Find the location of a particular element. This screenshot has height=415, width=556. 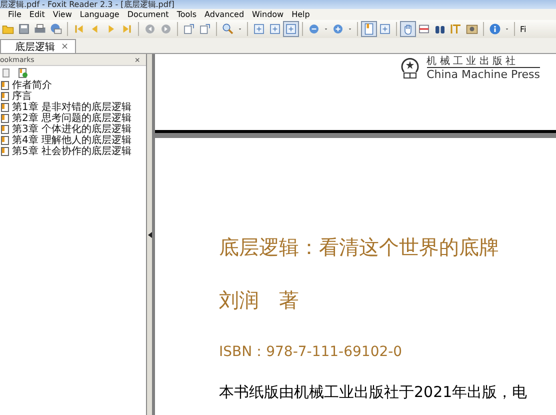

snapshot-icon is located at coordinates (472, 29).